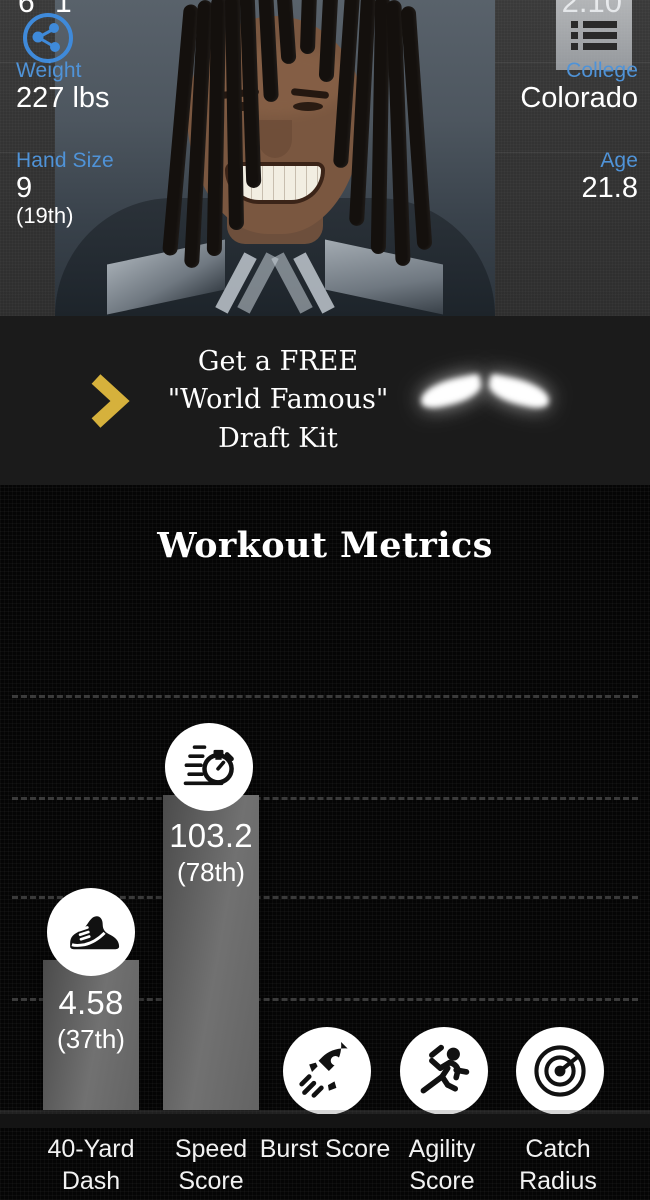  What do you see at coordinates (211, 952) in the screenshot?
I see `bar-speed-score: 103.2 (78th)` at bounding box center [211, 952].